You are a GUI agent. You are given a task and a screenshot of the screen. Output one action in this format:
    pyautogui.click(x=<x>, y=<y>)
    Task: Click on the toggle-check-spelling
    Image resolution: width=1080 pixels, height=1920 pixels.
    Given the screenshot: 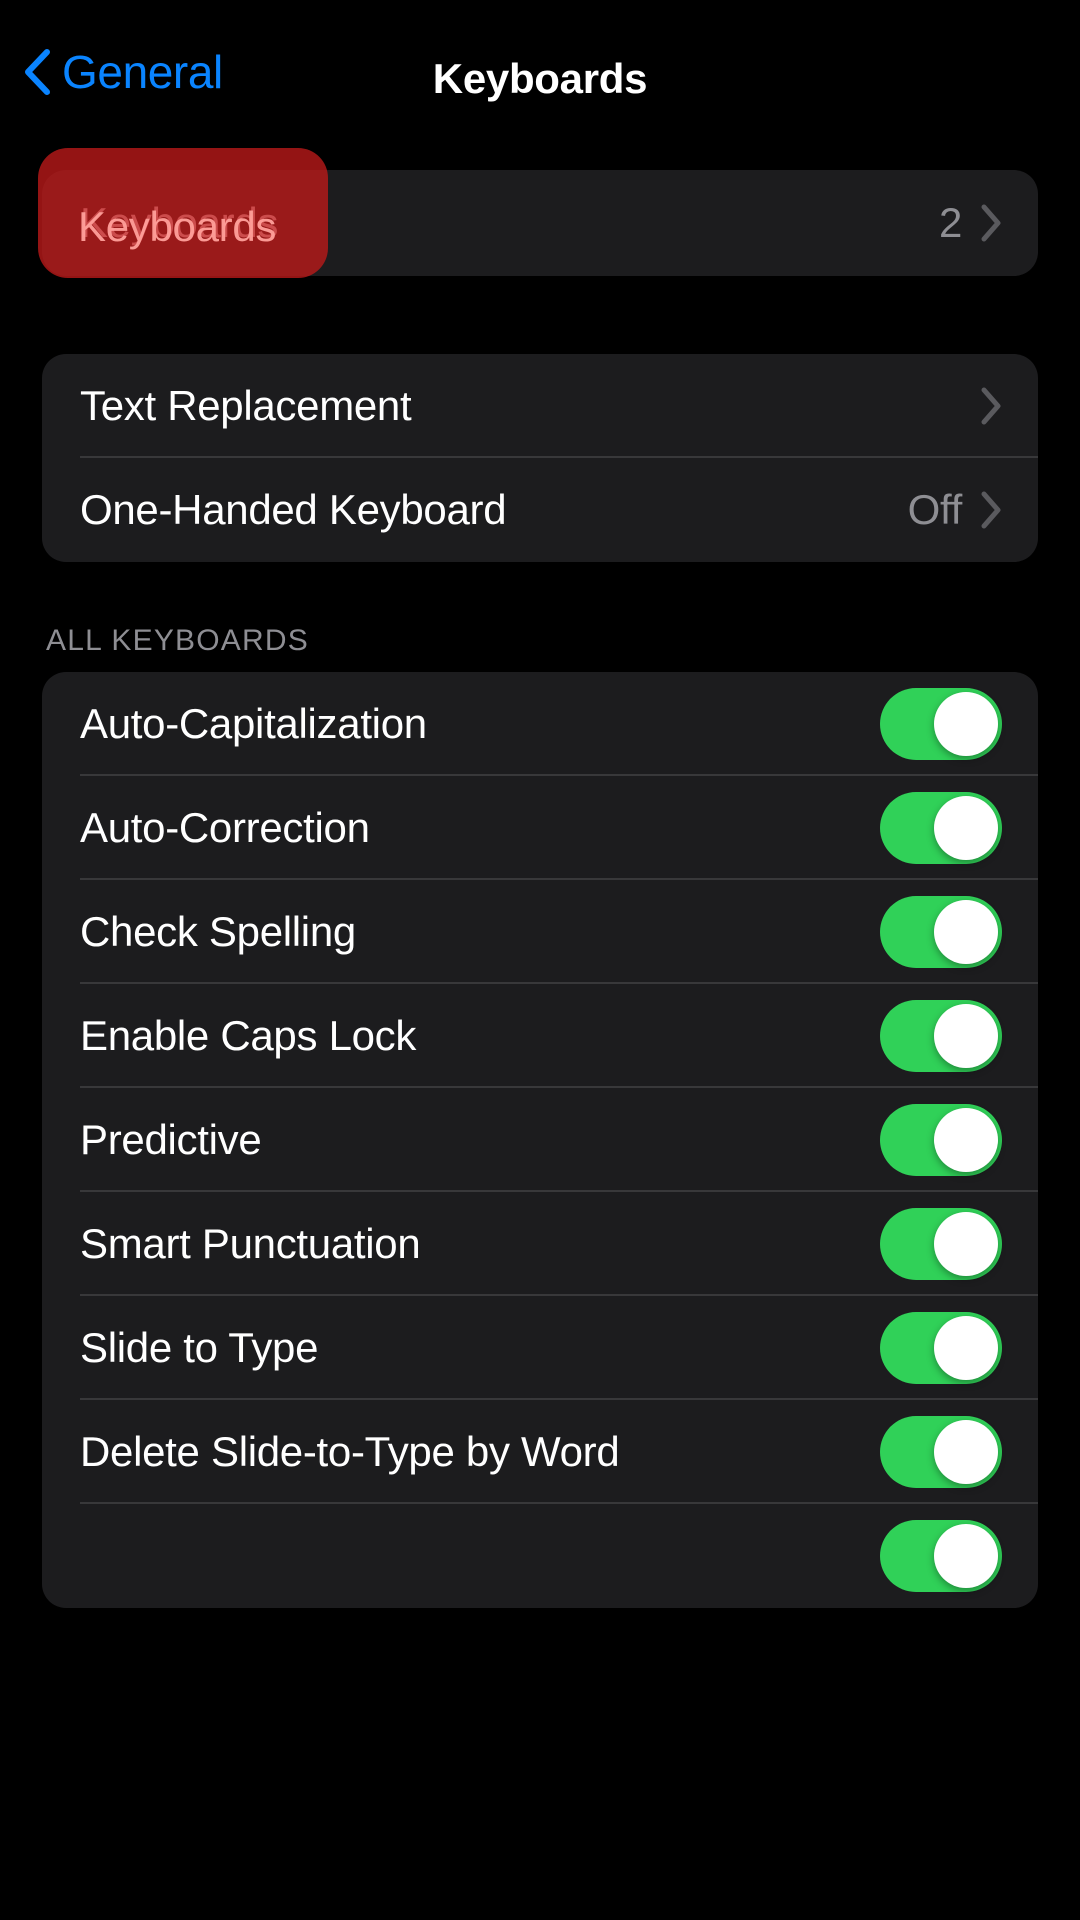 What is the action you would take?
    pyautogui.click(x=941, y=932)
    